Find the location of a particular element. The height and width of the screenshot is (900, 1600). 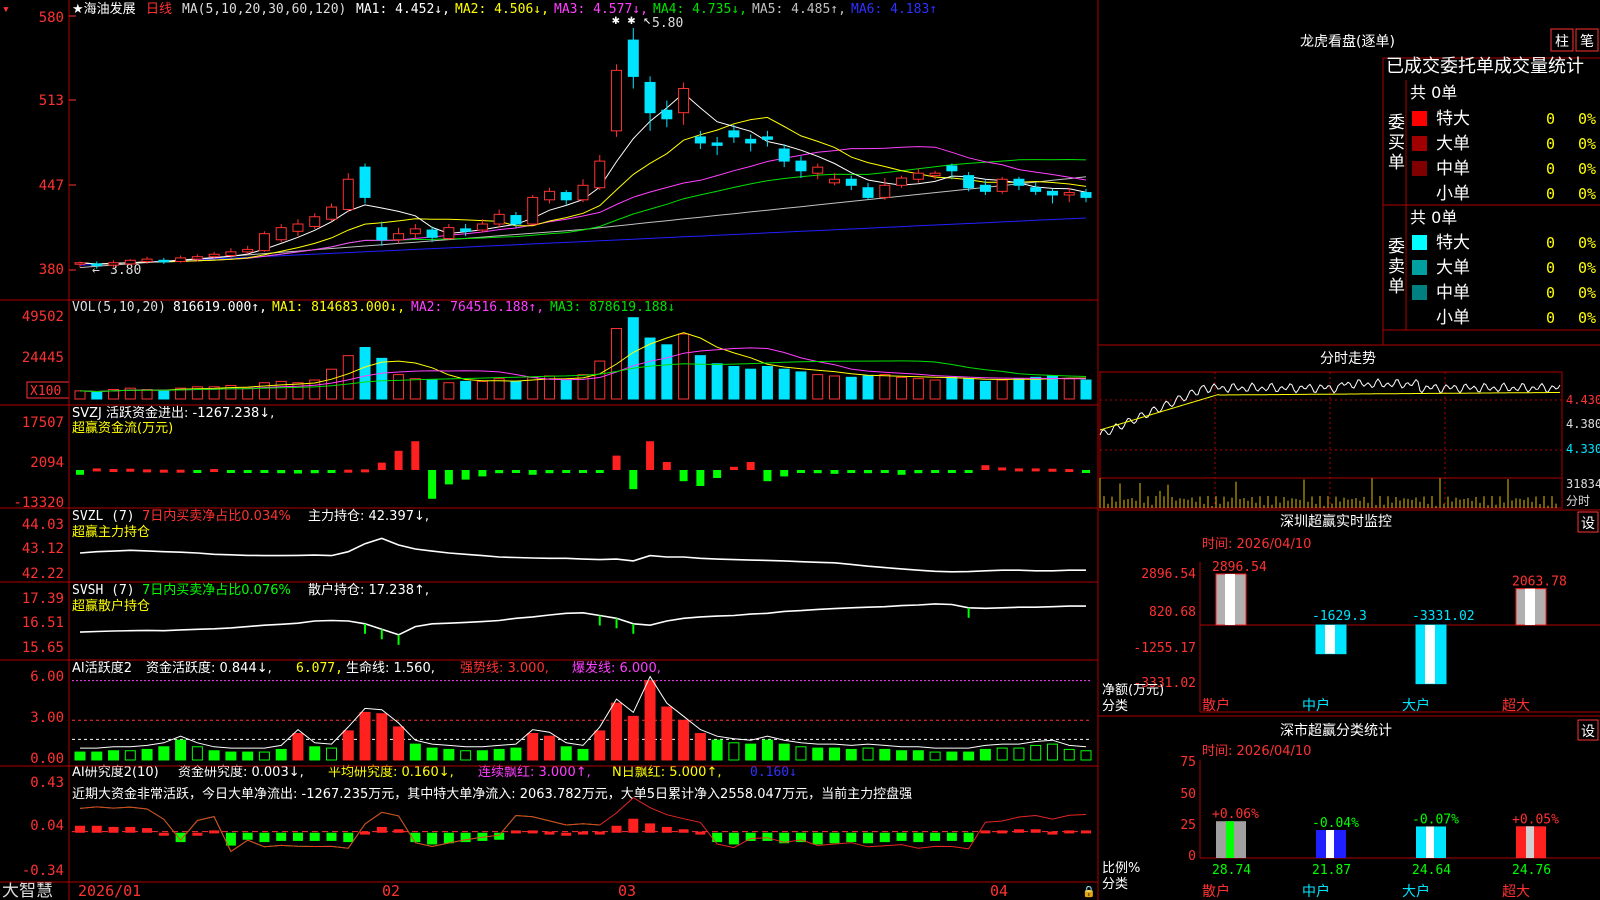

classify-value-label: 24.76 is located at coordinates (1531, 870).